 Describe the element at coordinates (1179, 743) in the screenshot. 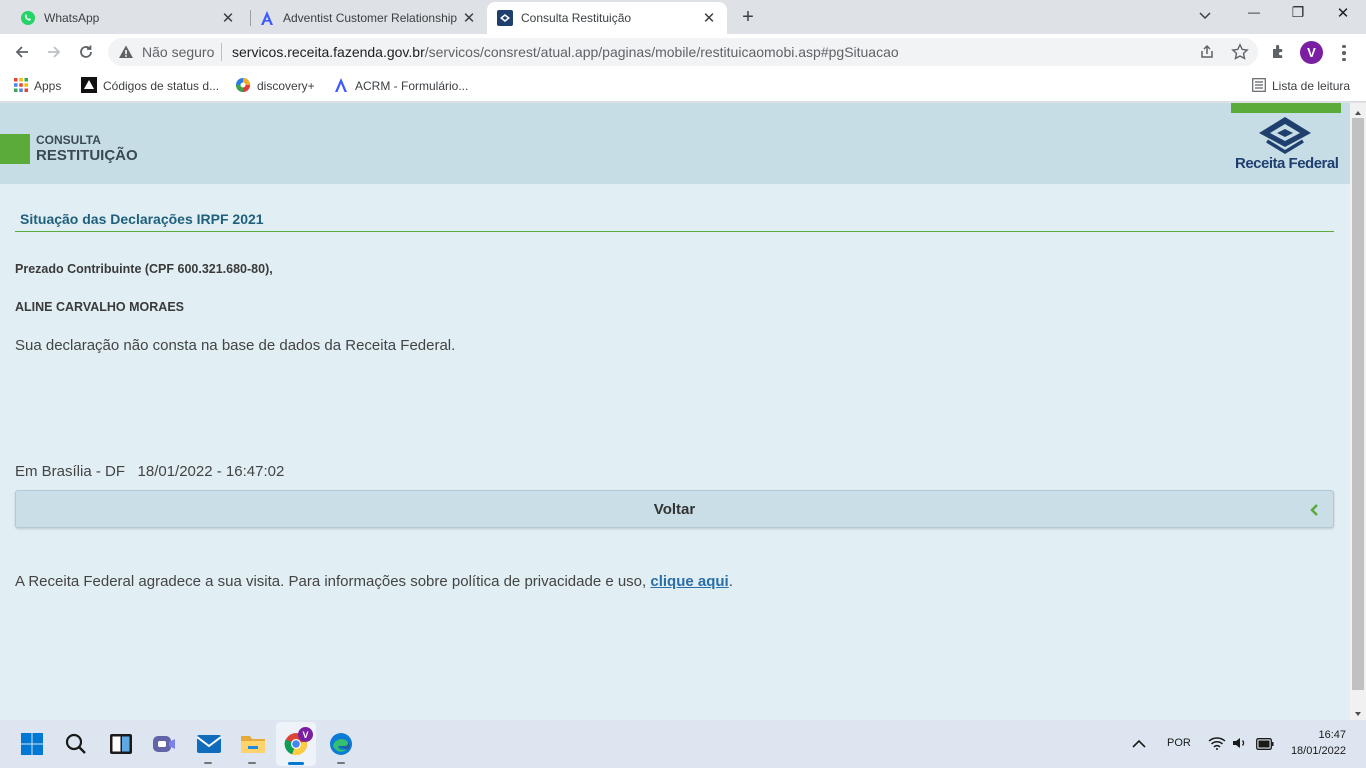

I see `language-indicator: POR` at that location.